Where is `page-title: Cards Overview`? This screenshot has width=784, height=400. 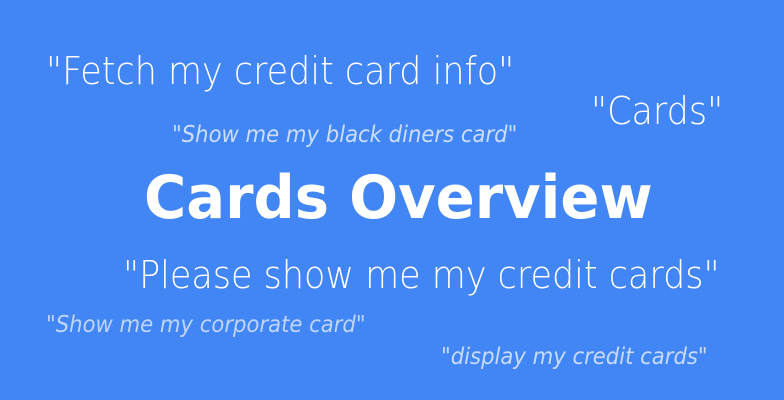
page-title: Cards Overview is located at coordinates (398, 198).